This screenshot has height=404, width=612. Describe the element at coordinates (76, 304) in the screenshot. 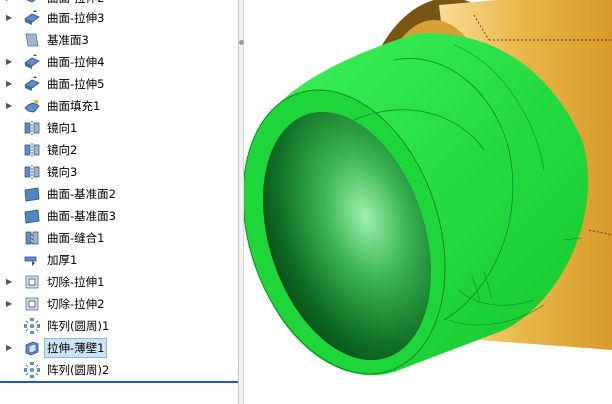

I see `tree-item-label: 切除-拉伸2` at that location.